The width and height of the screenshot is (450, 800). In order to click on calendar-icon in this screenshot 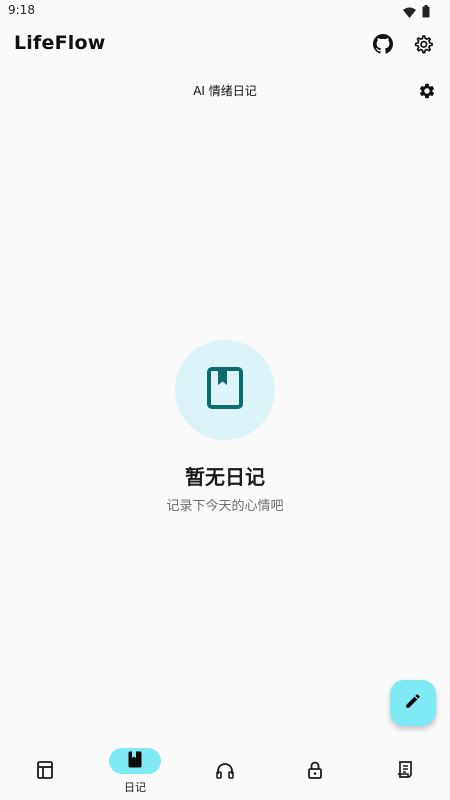, I will do `click(45, 770)`.